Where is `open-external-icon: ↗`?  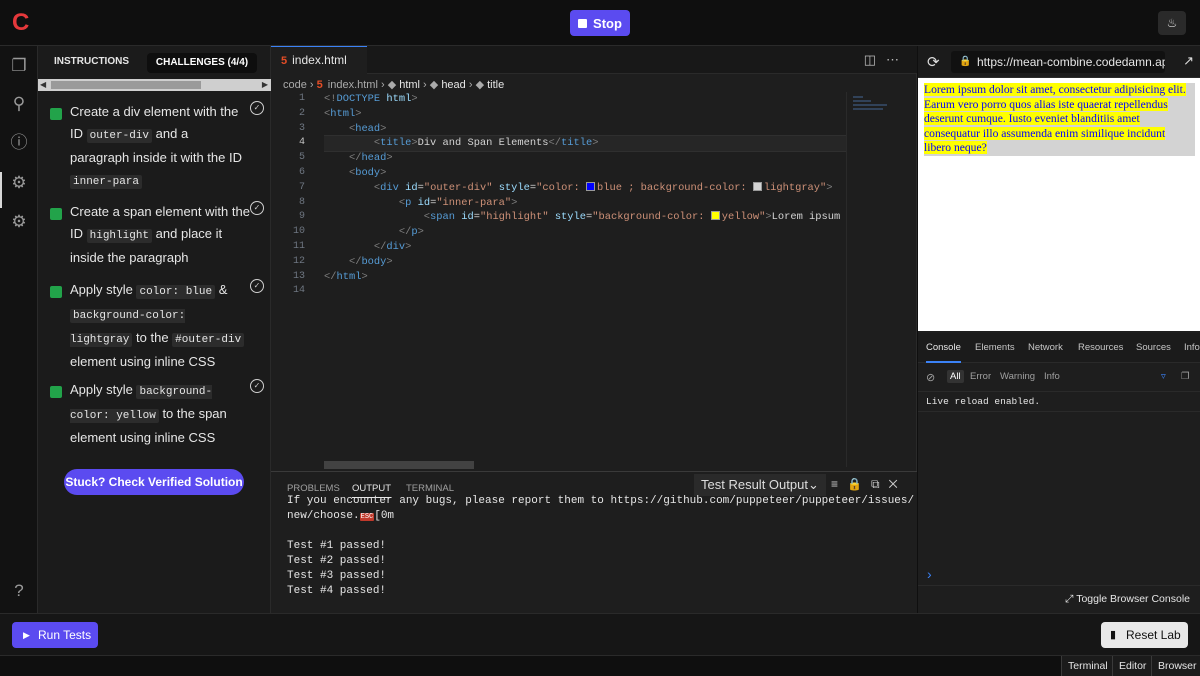 open-external-icon: ↗ is located at coordinates (1188, 61).